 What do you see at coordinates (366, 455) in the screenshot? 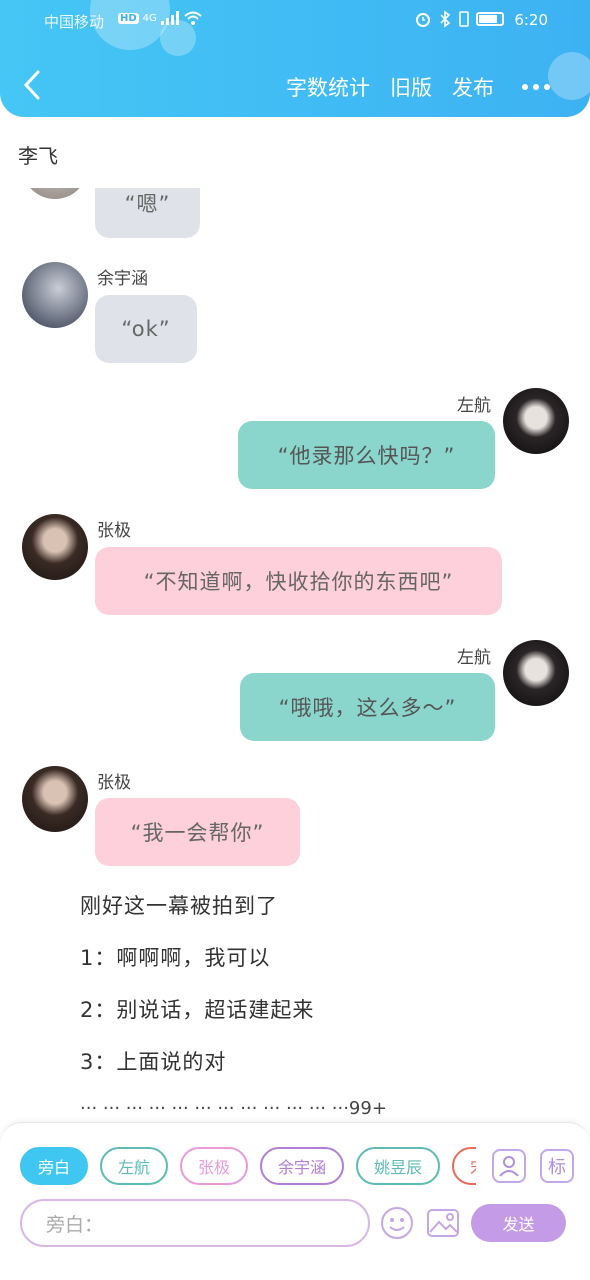
I see `message-bubble: “他录那么快吗？”` at bounding box center [366, 455].